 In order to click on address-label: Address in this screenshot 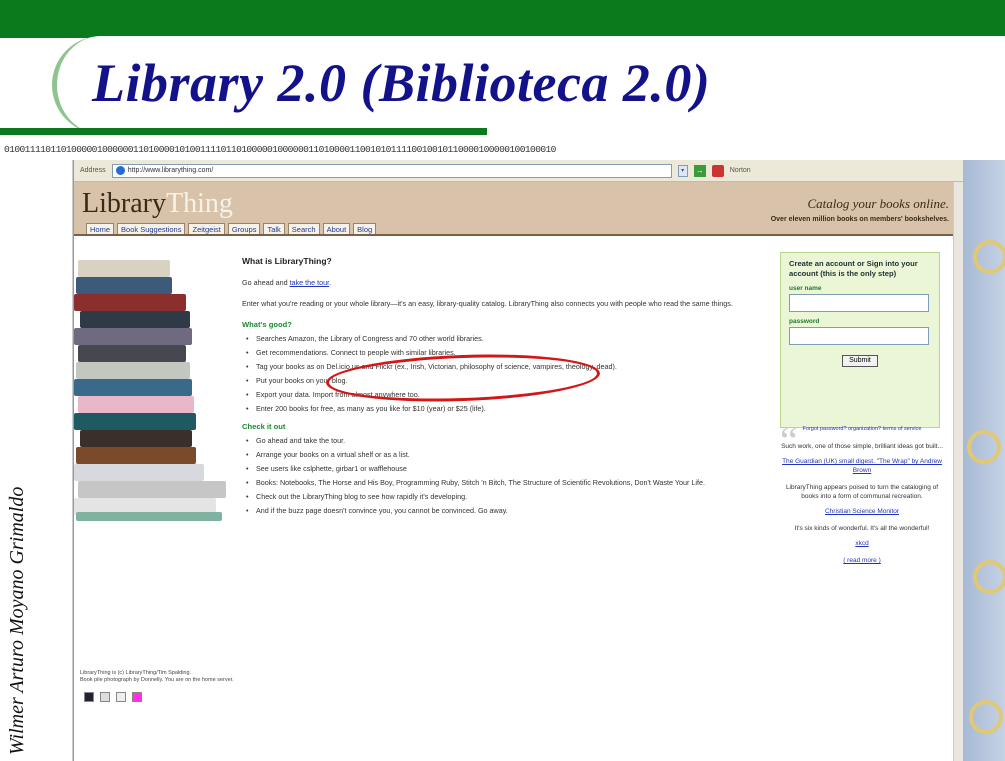, I will do `click(93, 170)`.